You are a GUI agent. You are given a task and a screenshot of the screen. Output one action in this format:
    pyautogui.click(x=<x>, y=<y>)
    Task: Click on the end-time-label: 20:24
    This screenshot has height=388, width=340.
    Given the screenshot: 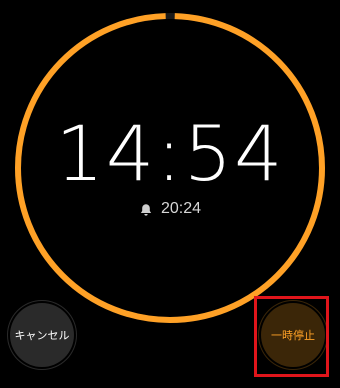 What is the action you would take?
    pyautogui.click(x=181, y=208)
    